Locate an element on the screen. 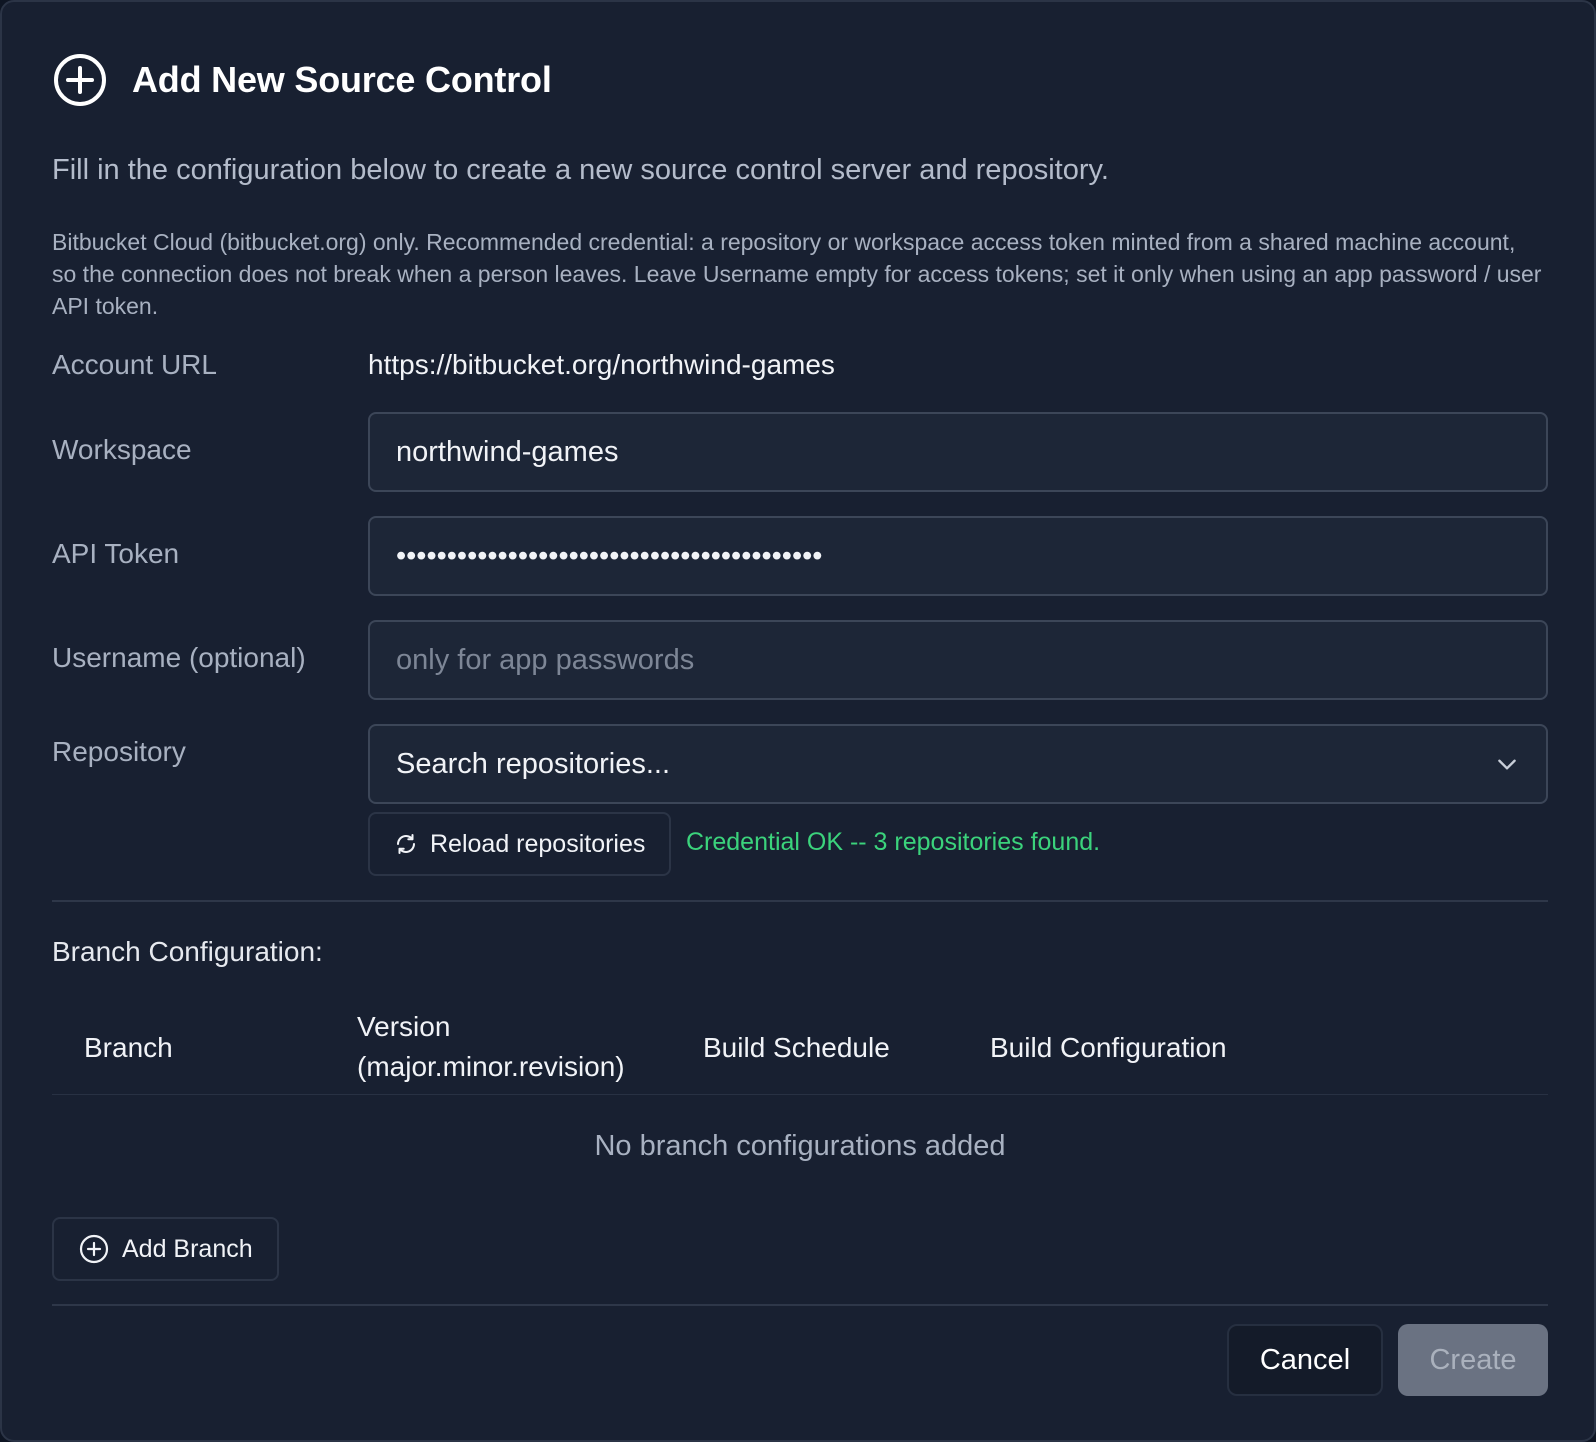 The image size is (1596, 1442). dialog-header: Add New Source Control is located at coordinates (302, 80).